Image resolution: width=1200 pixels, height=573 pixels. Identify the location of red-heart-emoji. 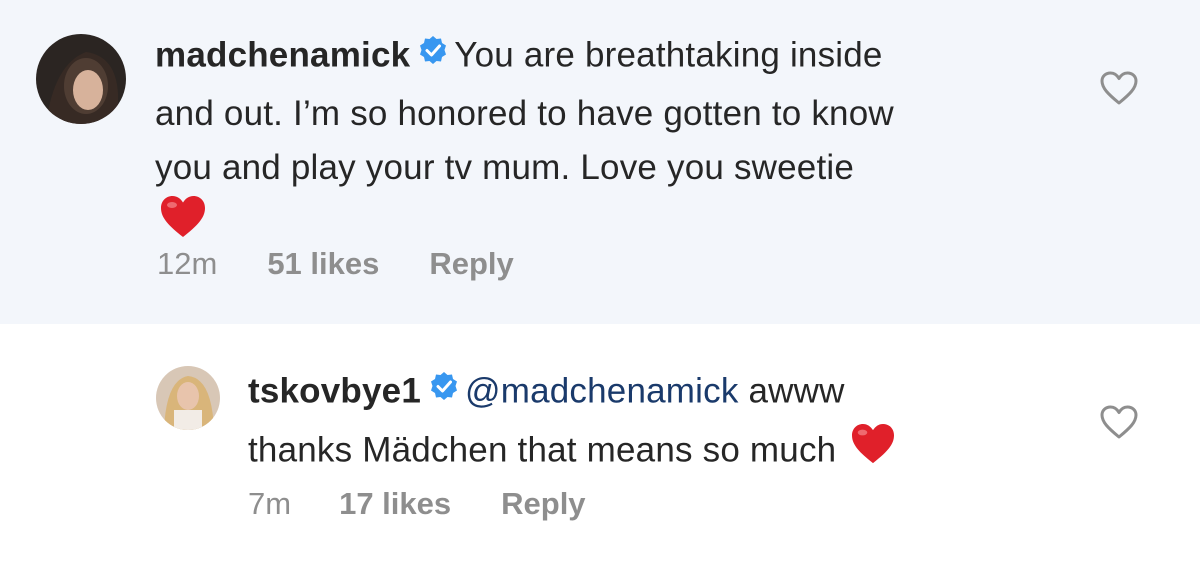
(873, 452).